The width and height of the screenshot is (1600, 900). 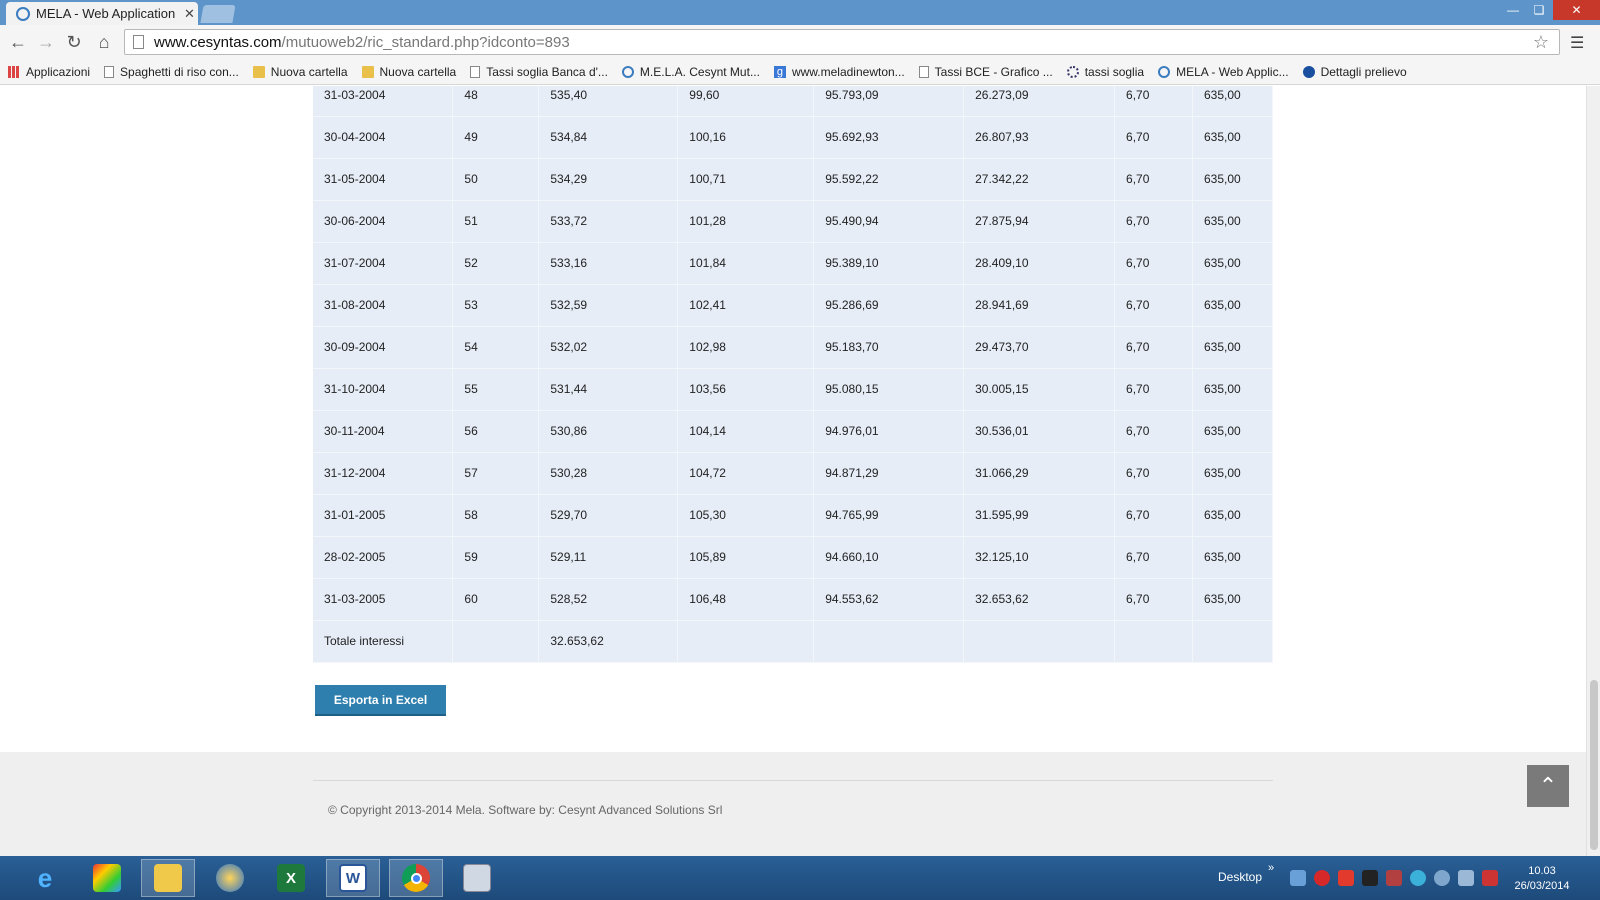 What do you see at coordinates (1580, 43) in the screenshot?
I see `browser-menu-icon: ☰` at bounding box center [1580, 43].